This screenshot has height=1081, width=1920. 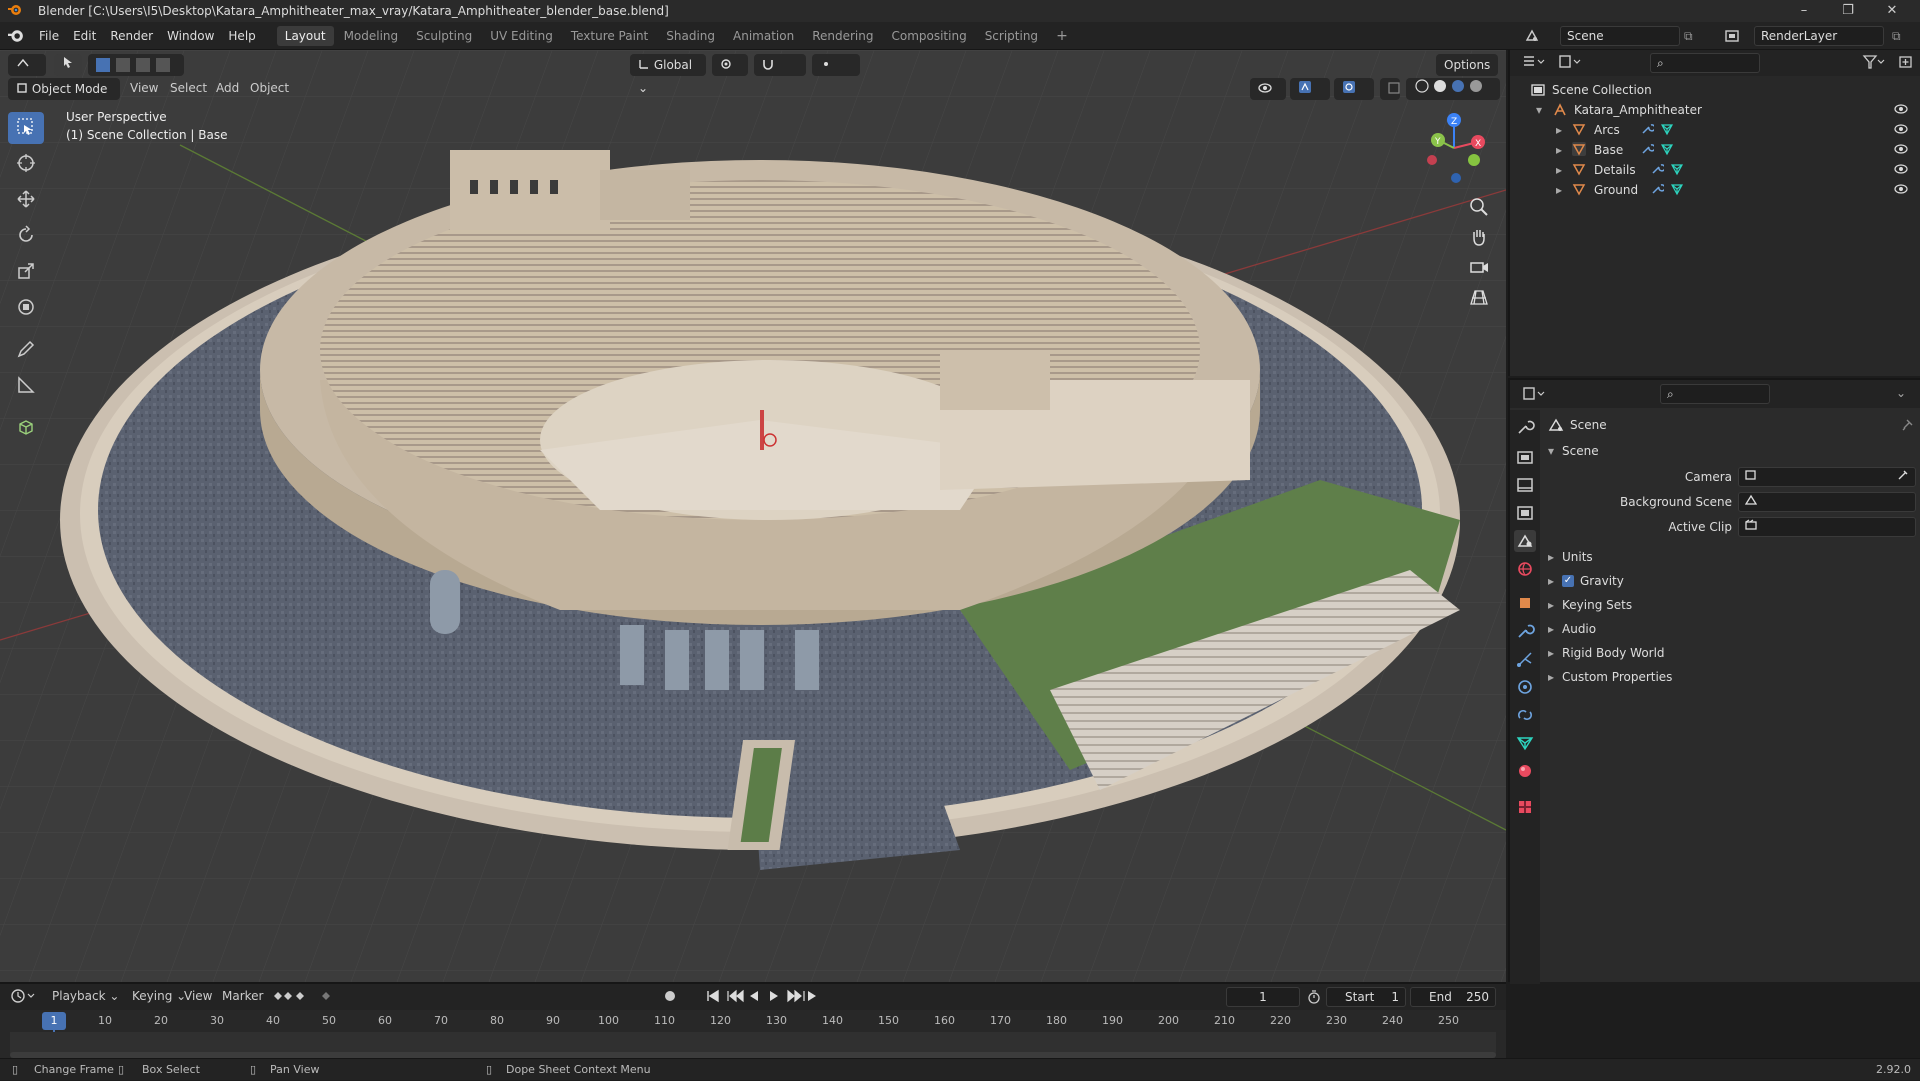 What do you see at coordinates (668, 74) in the screenshot?
I see `transform-orientation-dropdown: Global ⌄` at bounding box center [668, 74].